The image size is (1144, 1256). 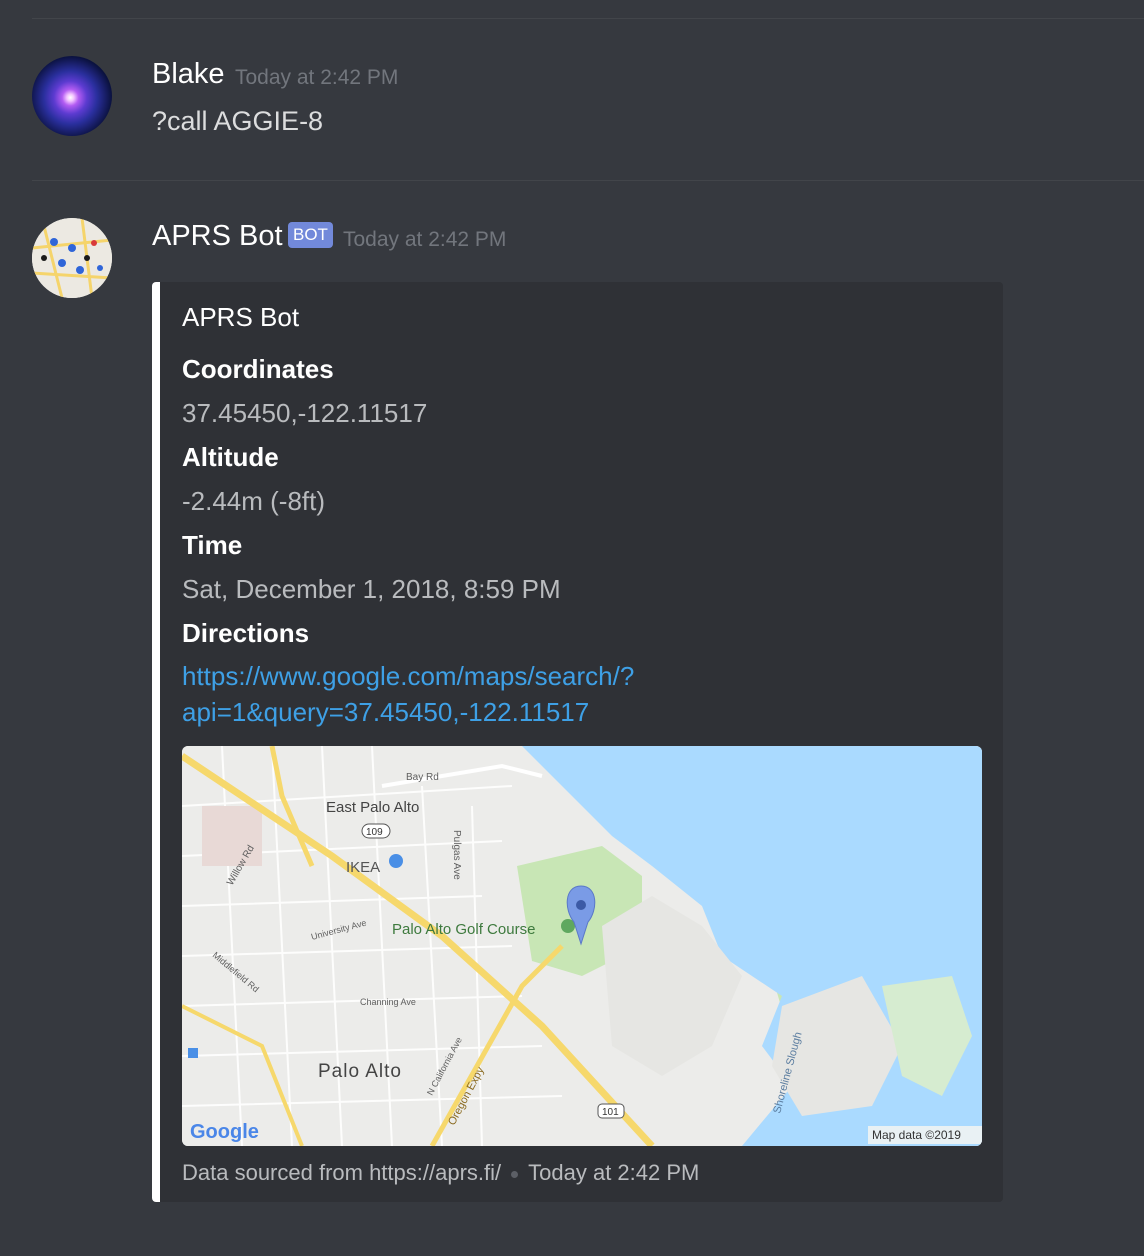 What do you see at coordinates (360, 1071) in the screenshot?
I see `map-label-palo-alto: Palo Alto` at bounding box center [360, 1071].